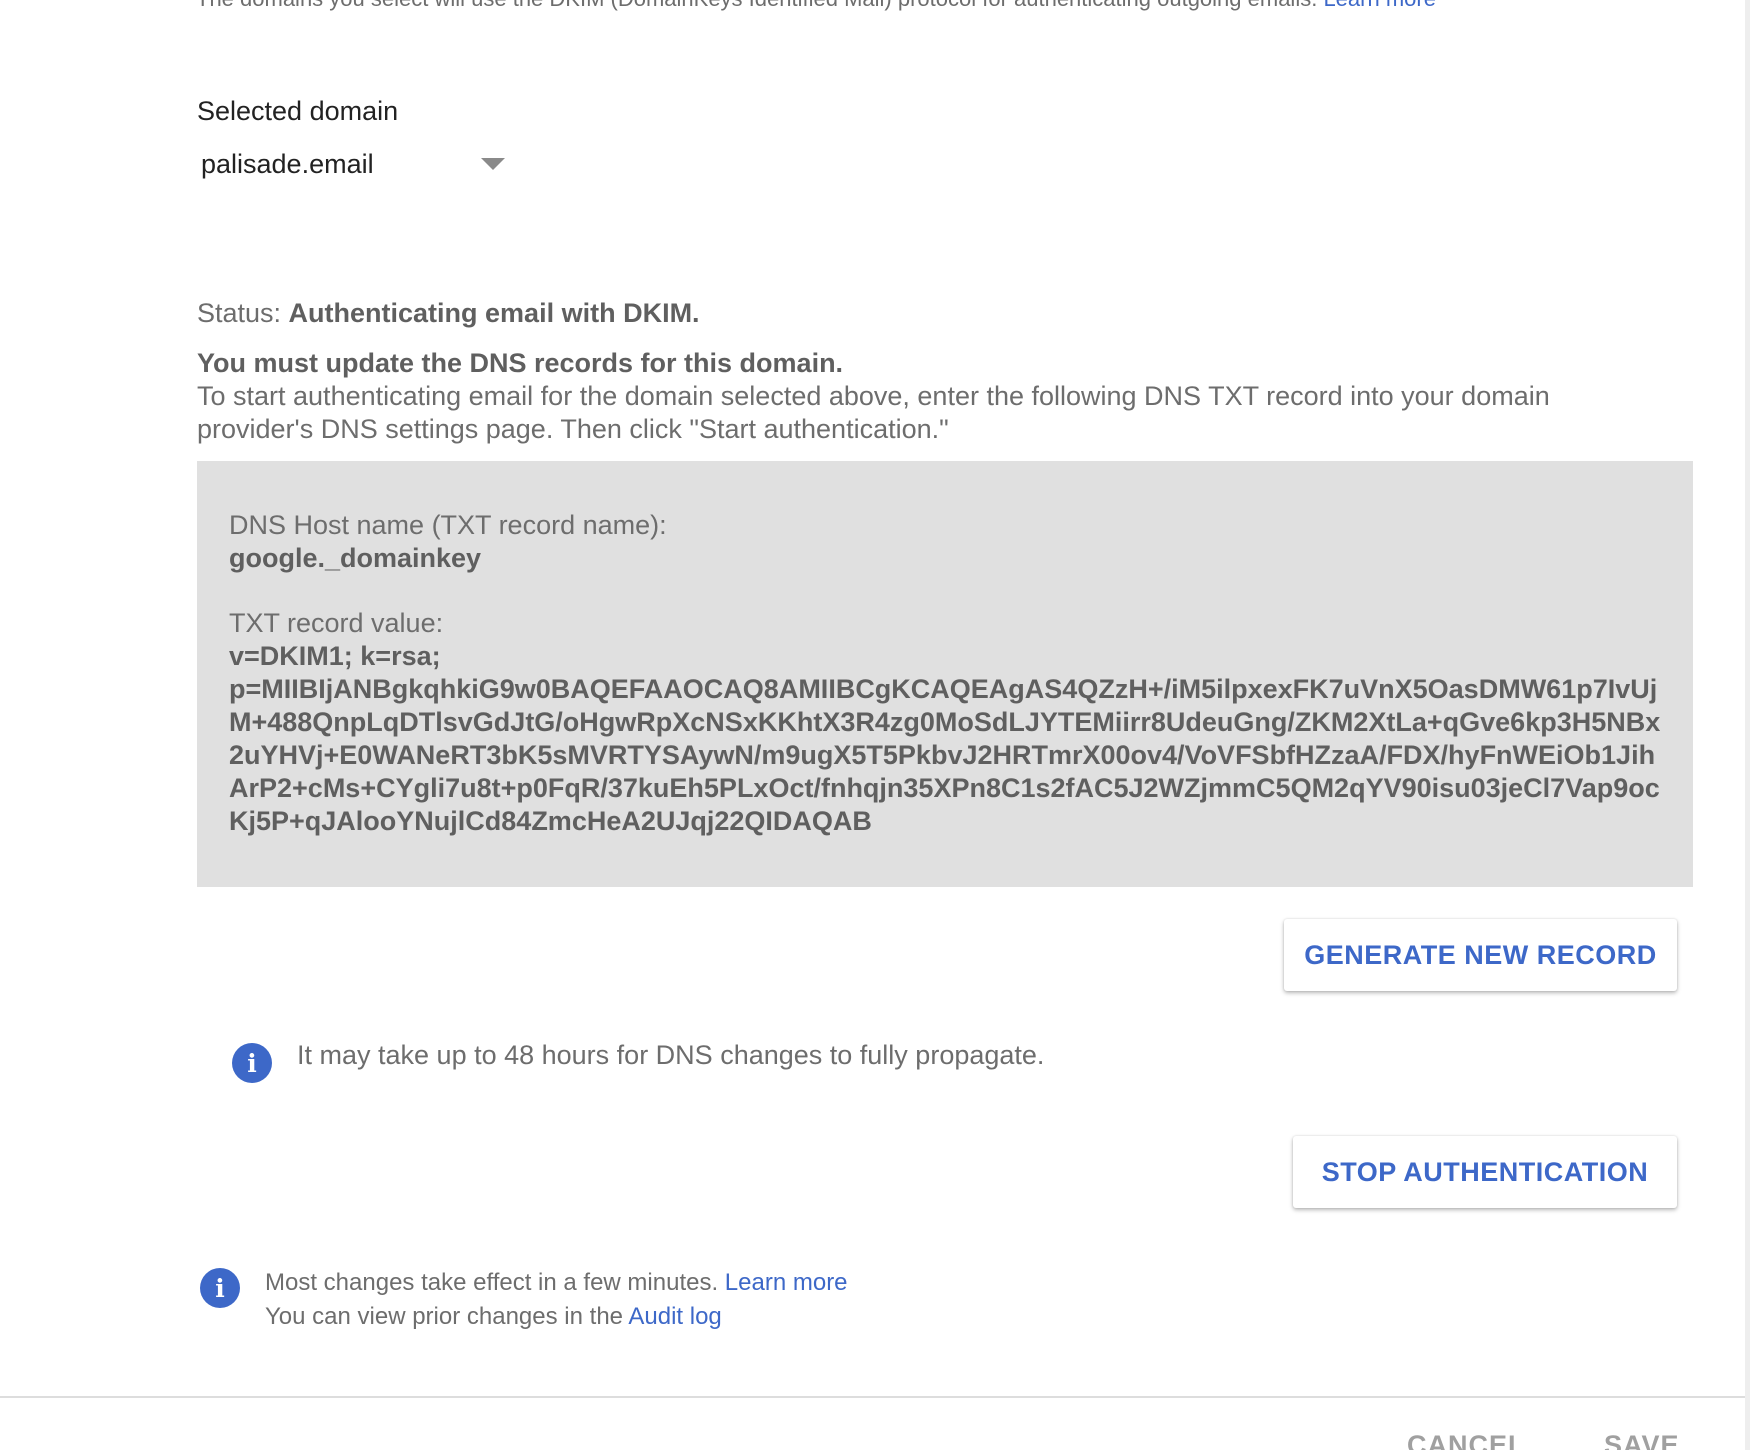 The height and width of the screenshot is (1450, 1750). Describe the element at coordinates (1747, 725) in the screenshot. I see `scrollbar-track` at that location.